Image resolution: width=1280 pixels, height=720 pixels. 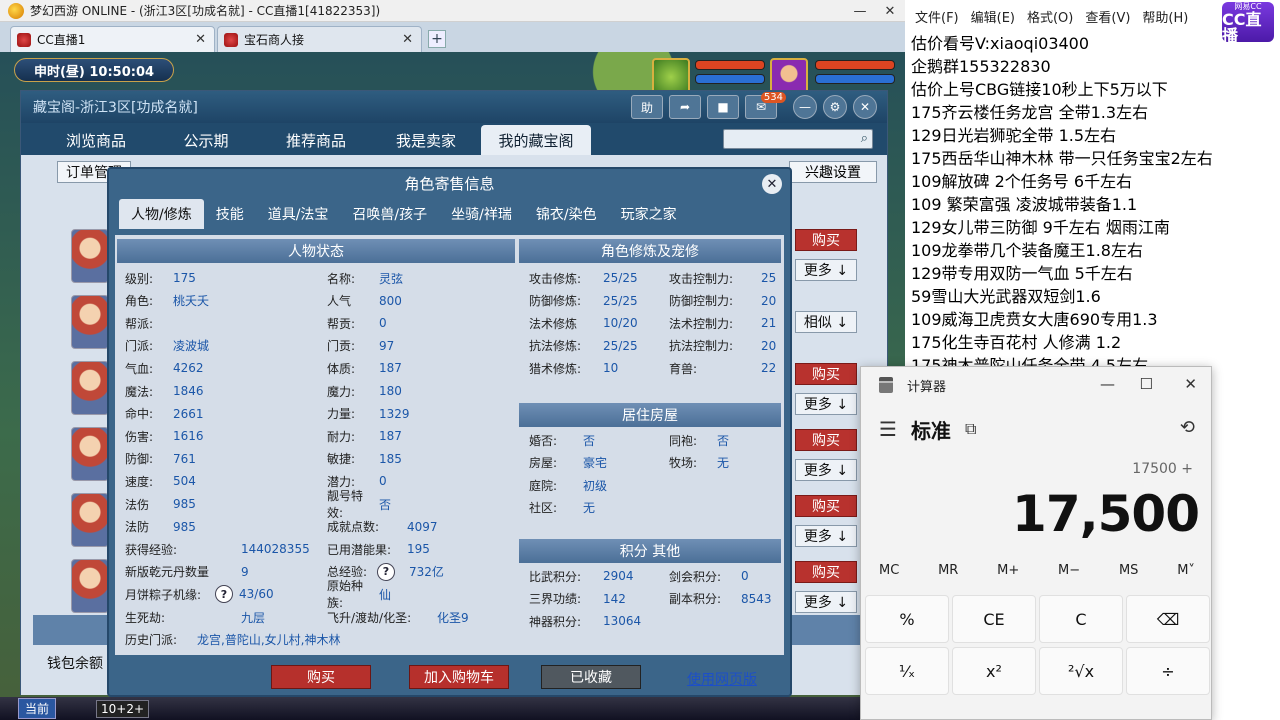 I want to click on help-button: 助, so click(x=647, y=107).